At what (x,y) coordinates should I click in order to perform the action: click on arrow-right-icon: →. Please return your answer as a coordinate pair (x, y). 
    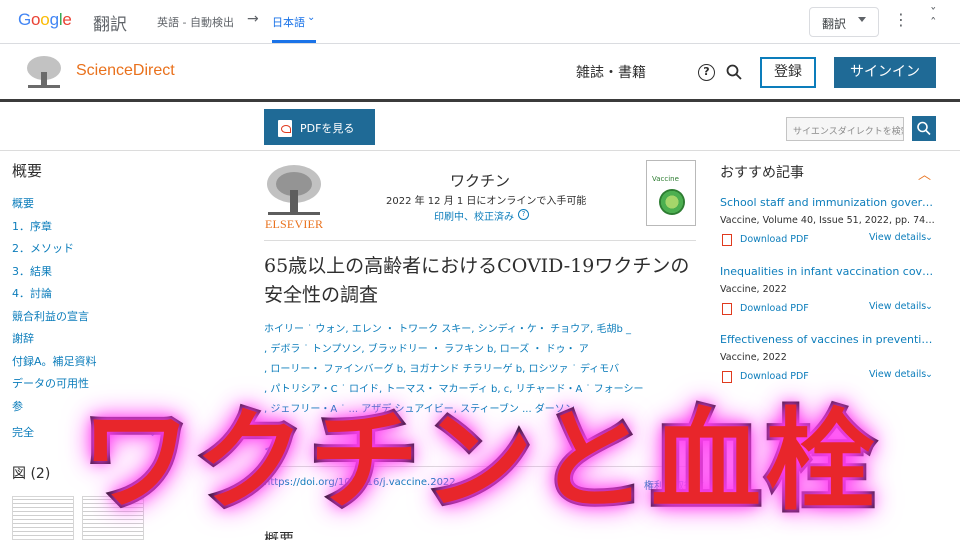
    Looking at the image, I should click on (253, 19).